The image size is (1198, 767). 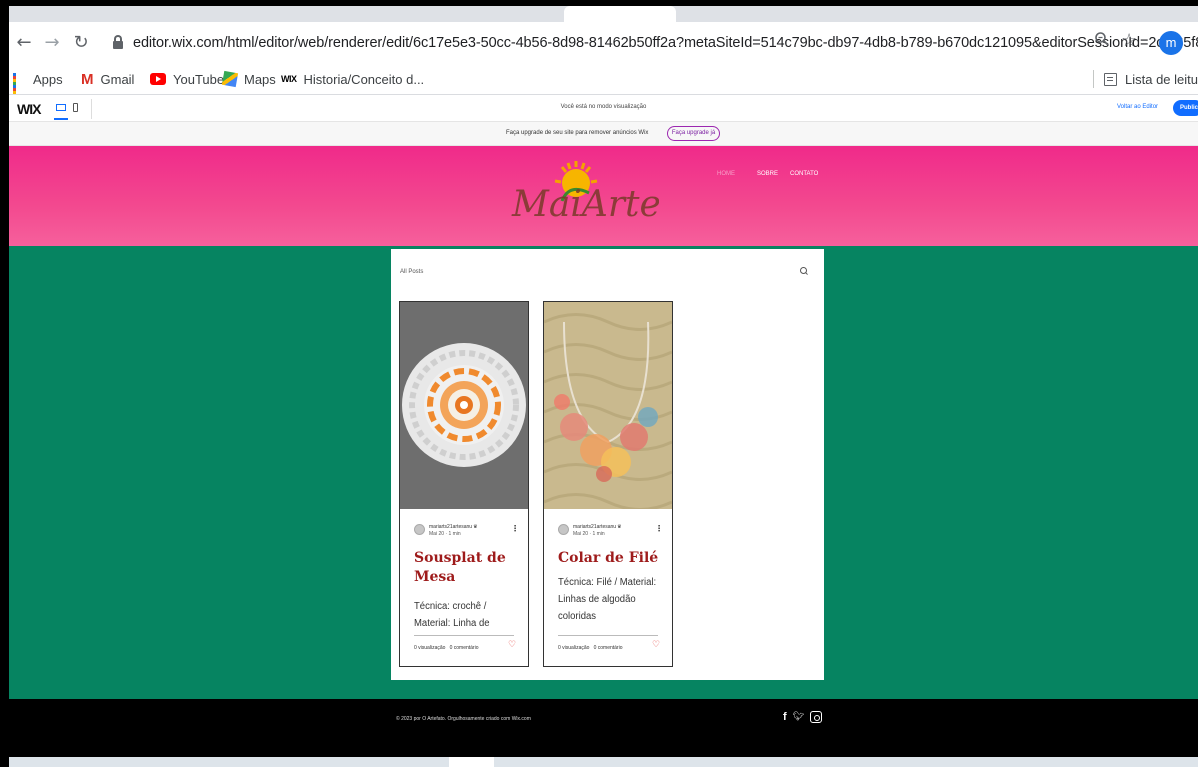 I want to click on post-title: Colar de Filé, so click(x=613, y=558).